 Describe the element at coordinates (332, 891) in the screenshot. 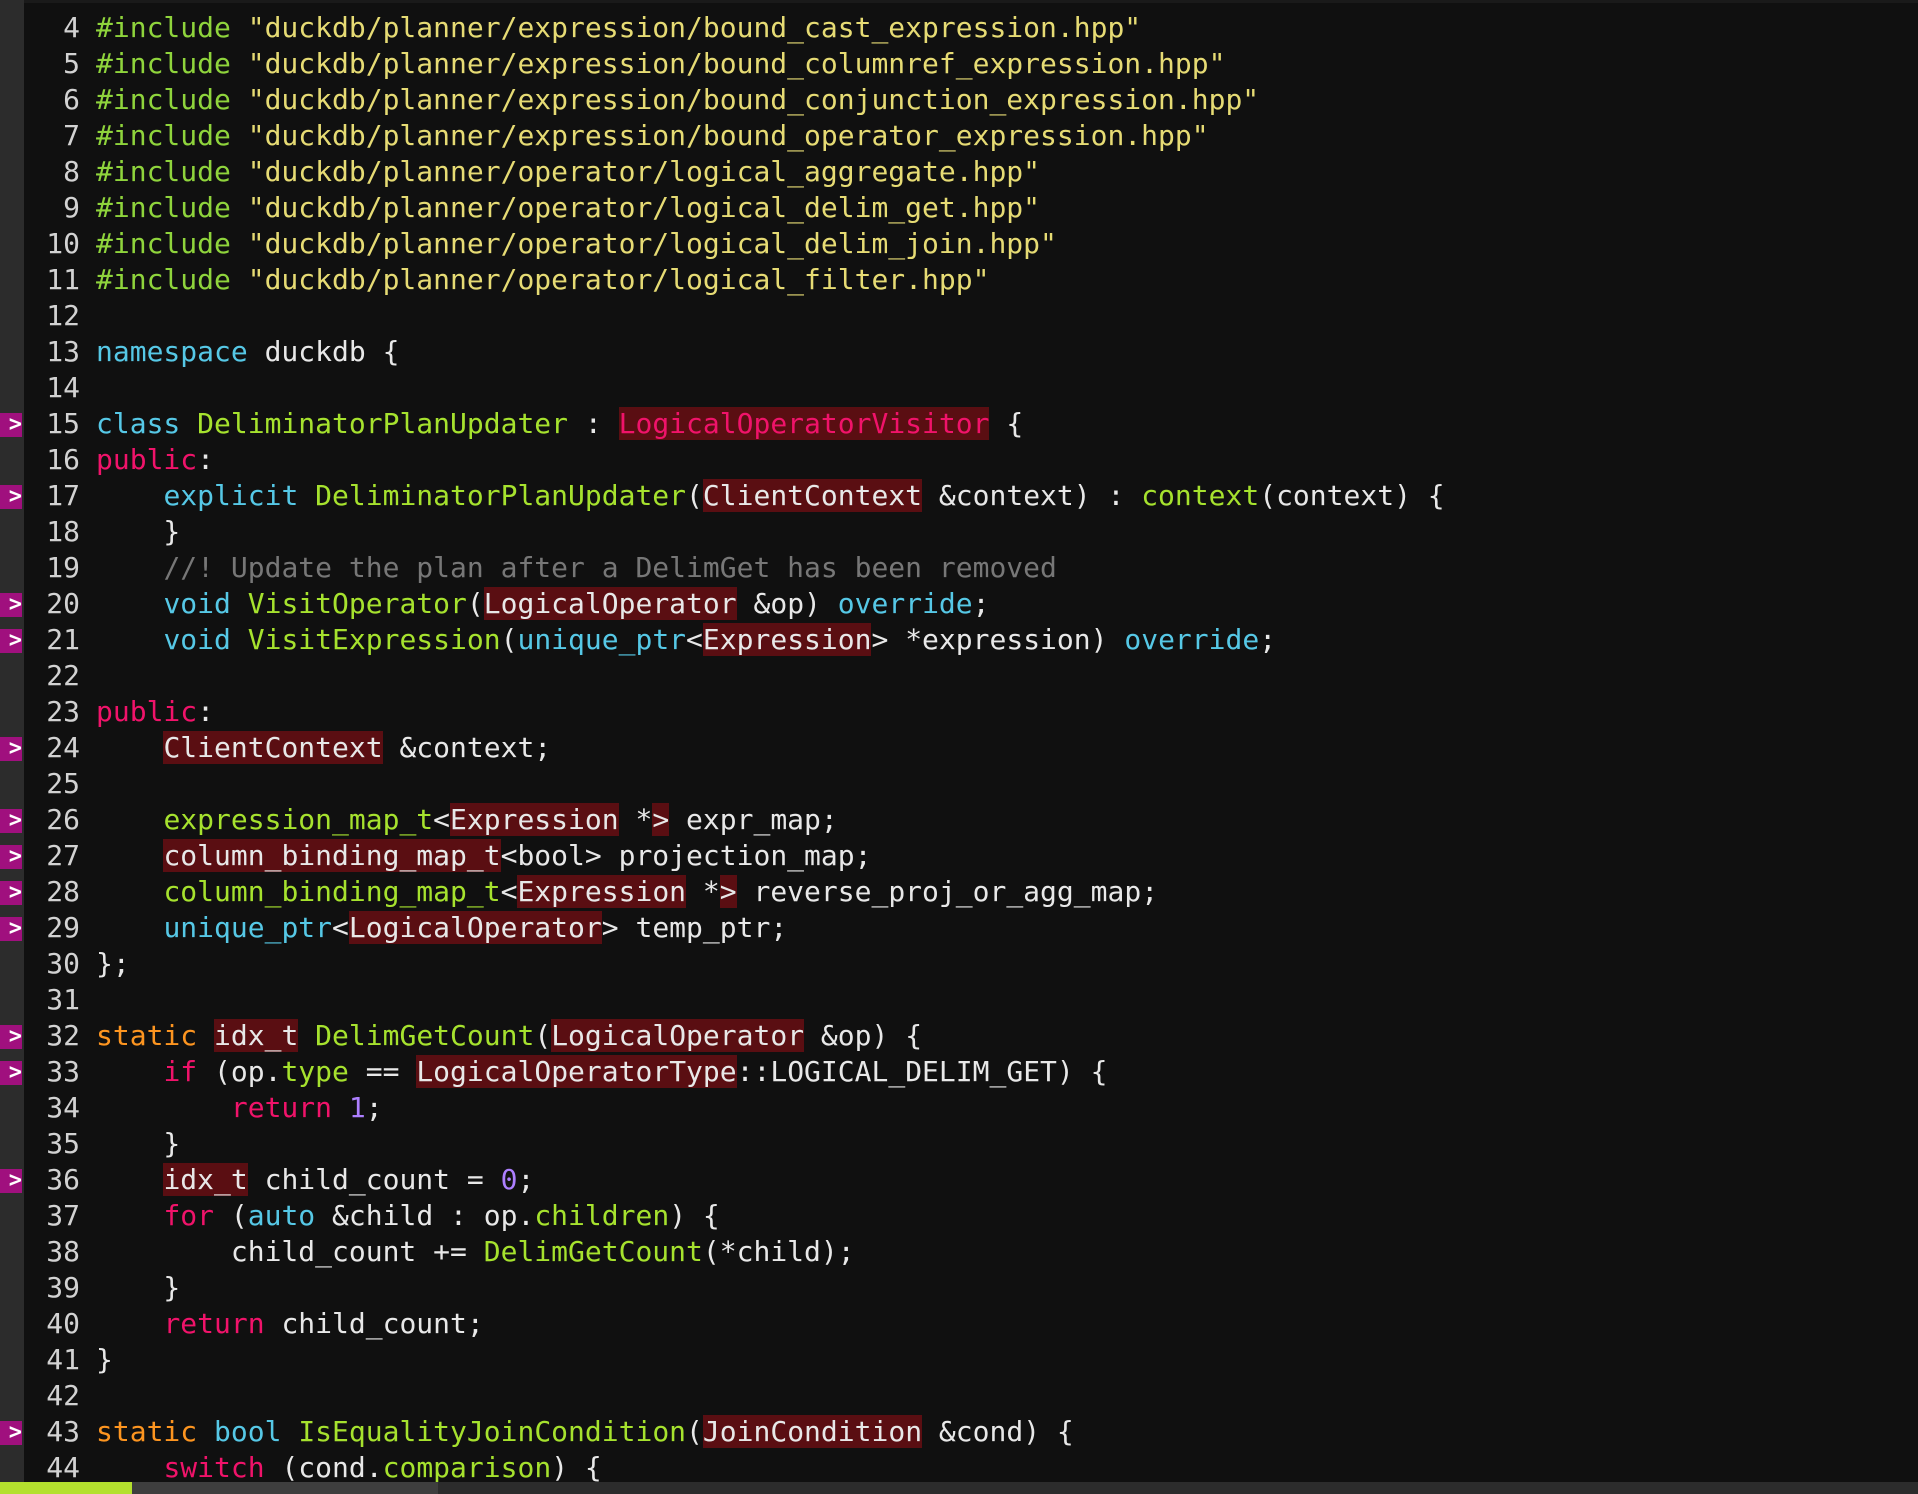

I see `code-token: column_binding_map_t` at that location.